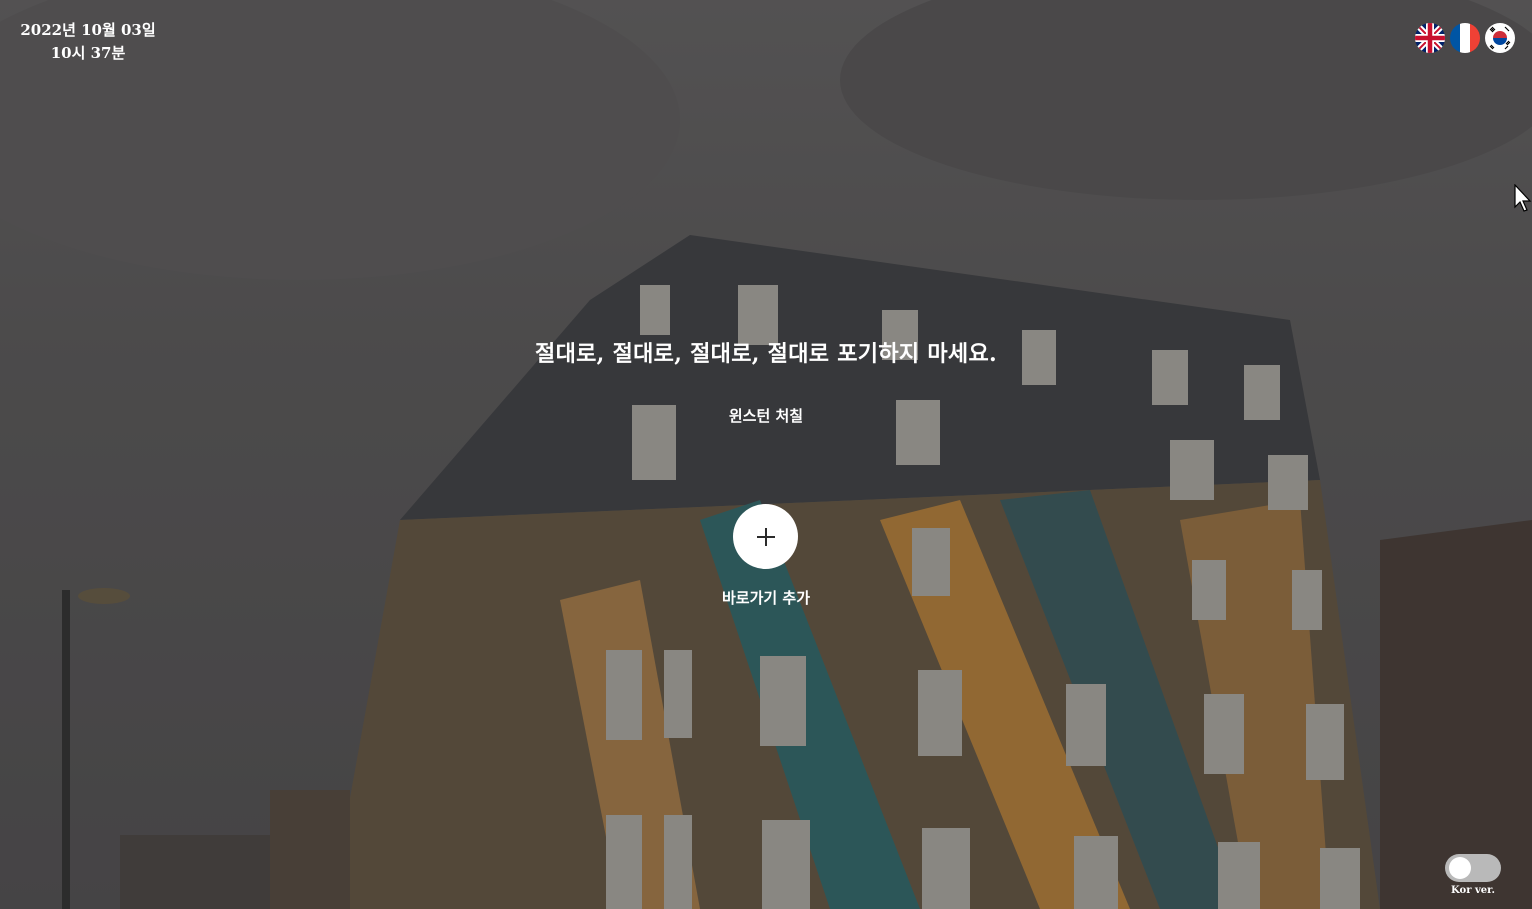 This screenshot has width=1532, height=909. What do you see at coordinates (766, 598) in the screenshot?
I see `add-shortcut-label: 바로가기 추가` at bounding box center [766, 598].